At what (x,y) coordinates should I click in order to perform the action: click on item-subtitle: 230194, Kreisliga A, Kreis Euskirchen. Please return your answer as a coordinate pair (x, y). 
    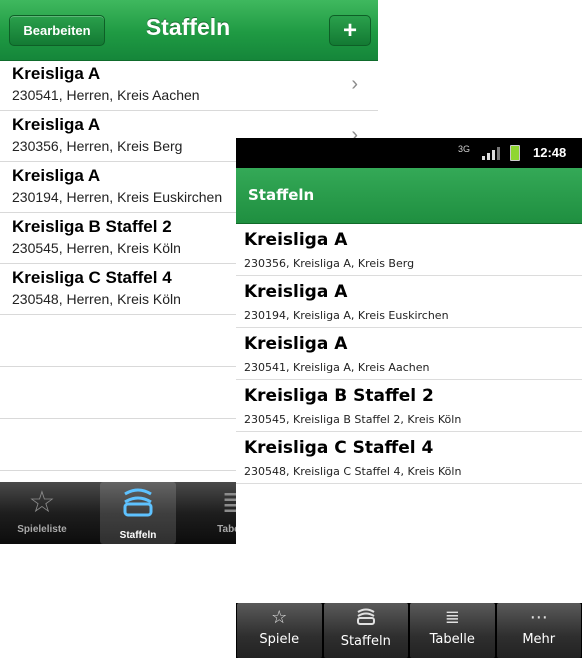
    Looking at the image, I should click on (346, 315).